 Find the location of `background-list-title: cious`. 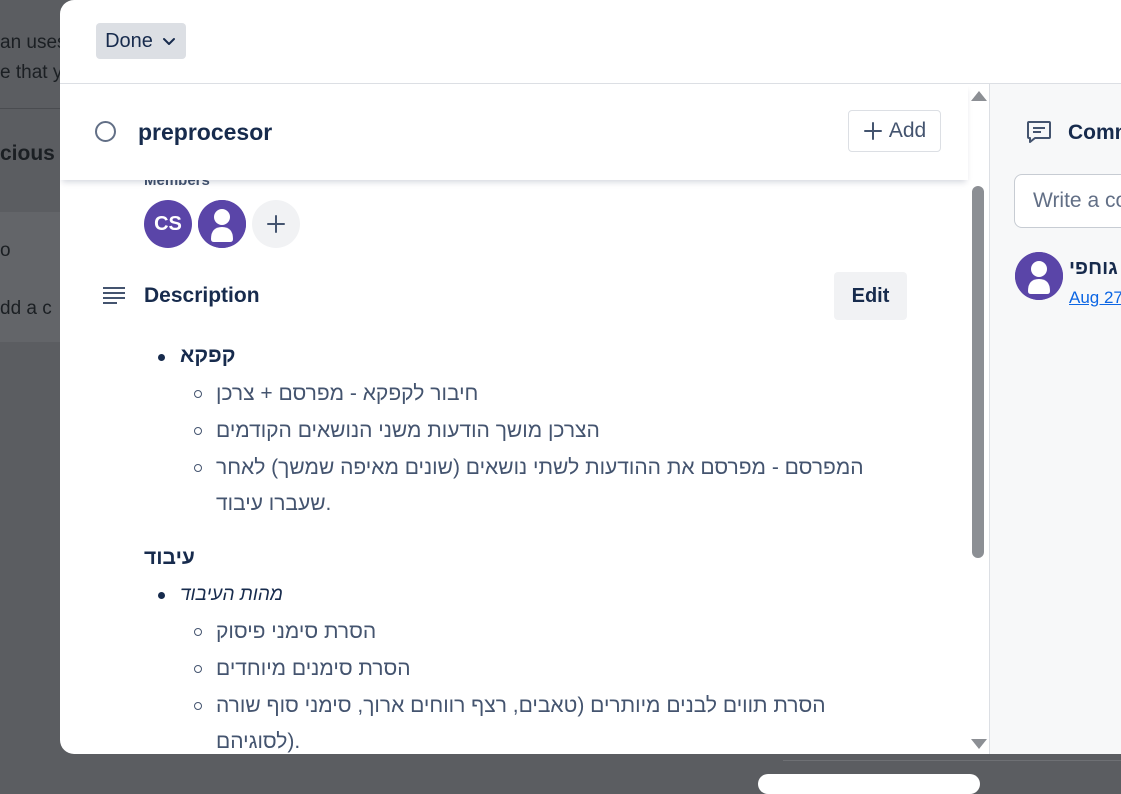

background-list-title: cious is located at coordinates (27, 153).